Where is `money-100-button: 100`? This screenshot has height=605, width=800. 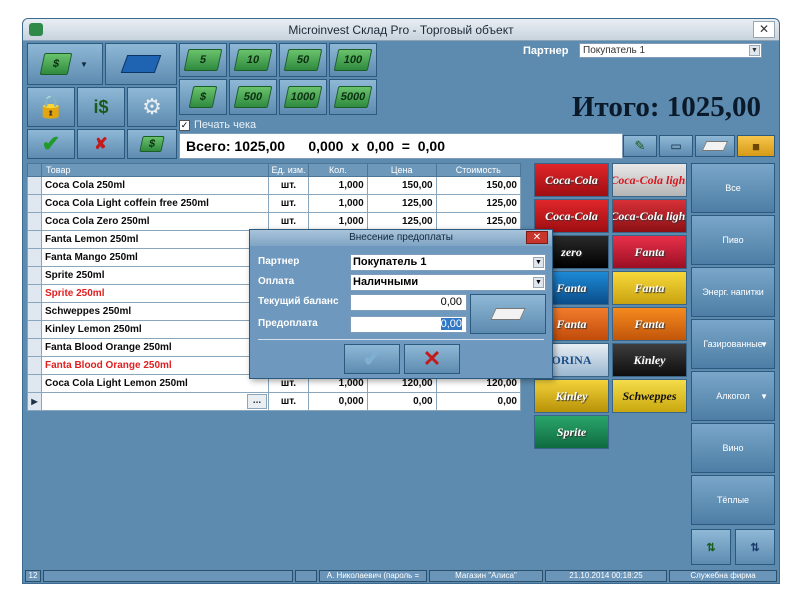 money-100-button: 100 is located at coordinates (353, 60).